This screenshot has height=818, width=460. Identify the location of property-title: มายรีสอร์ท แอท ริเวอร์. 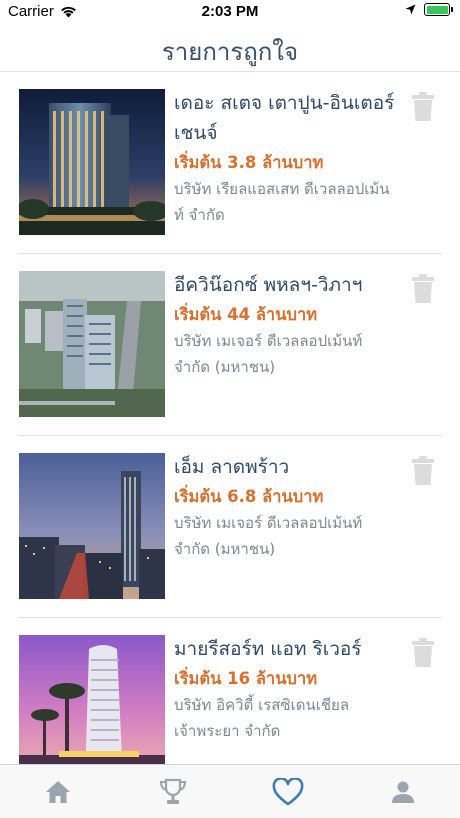
(268, 649).